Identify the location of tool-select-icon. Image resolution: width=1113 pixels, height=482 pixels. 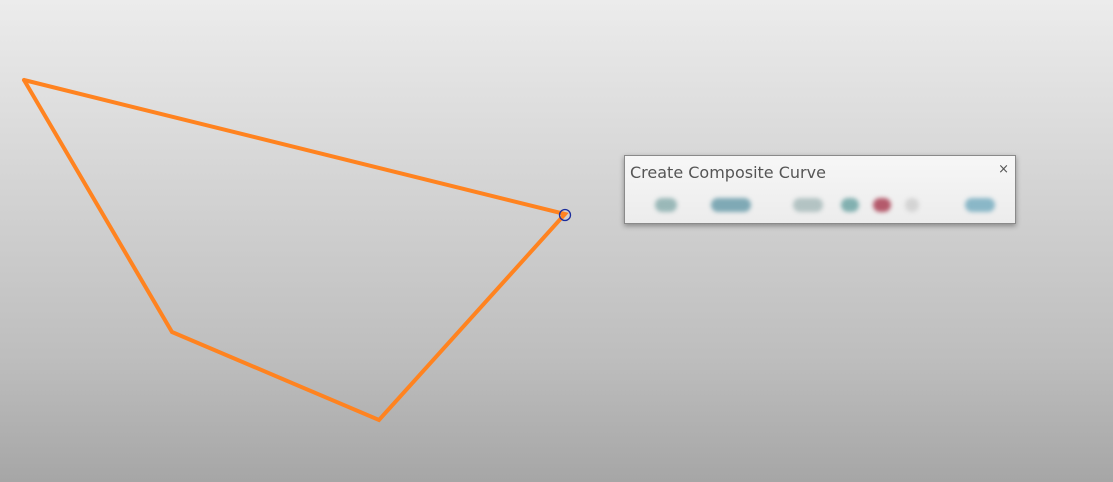
(666, 205).